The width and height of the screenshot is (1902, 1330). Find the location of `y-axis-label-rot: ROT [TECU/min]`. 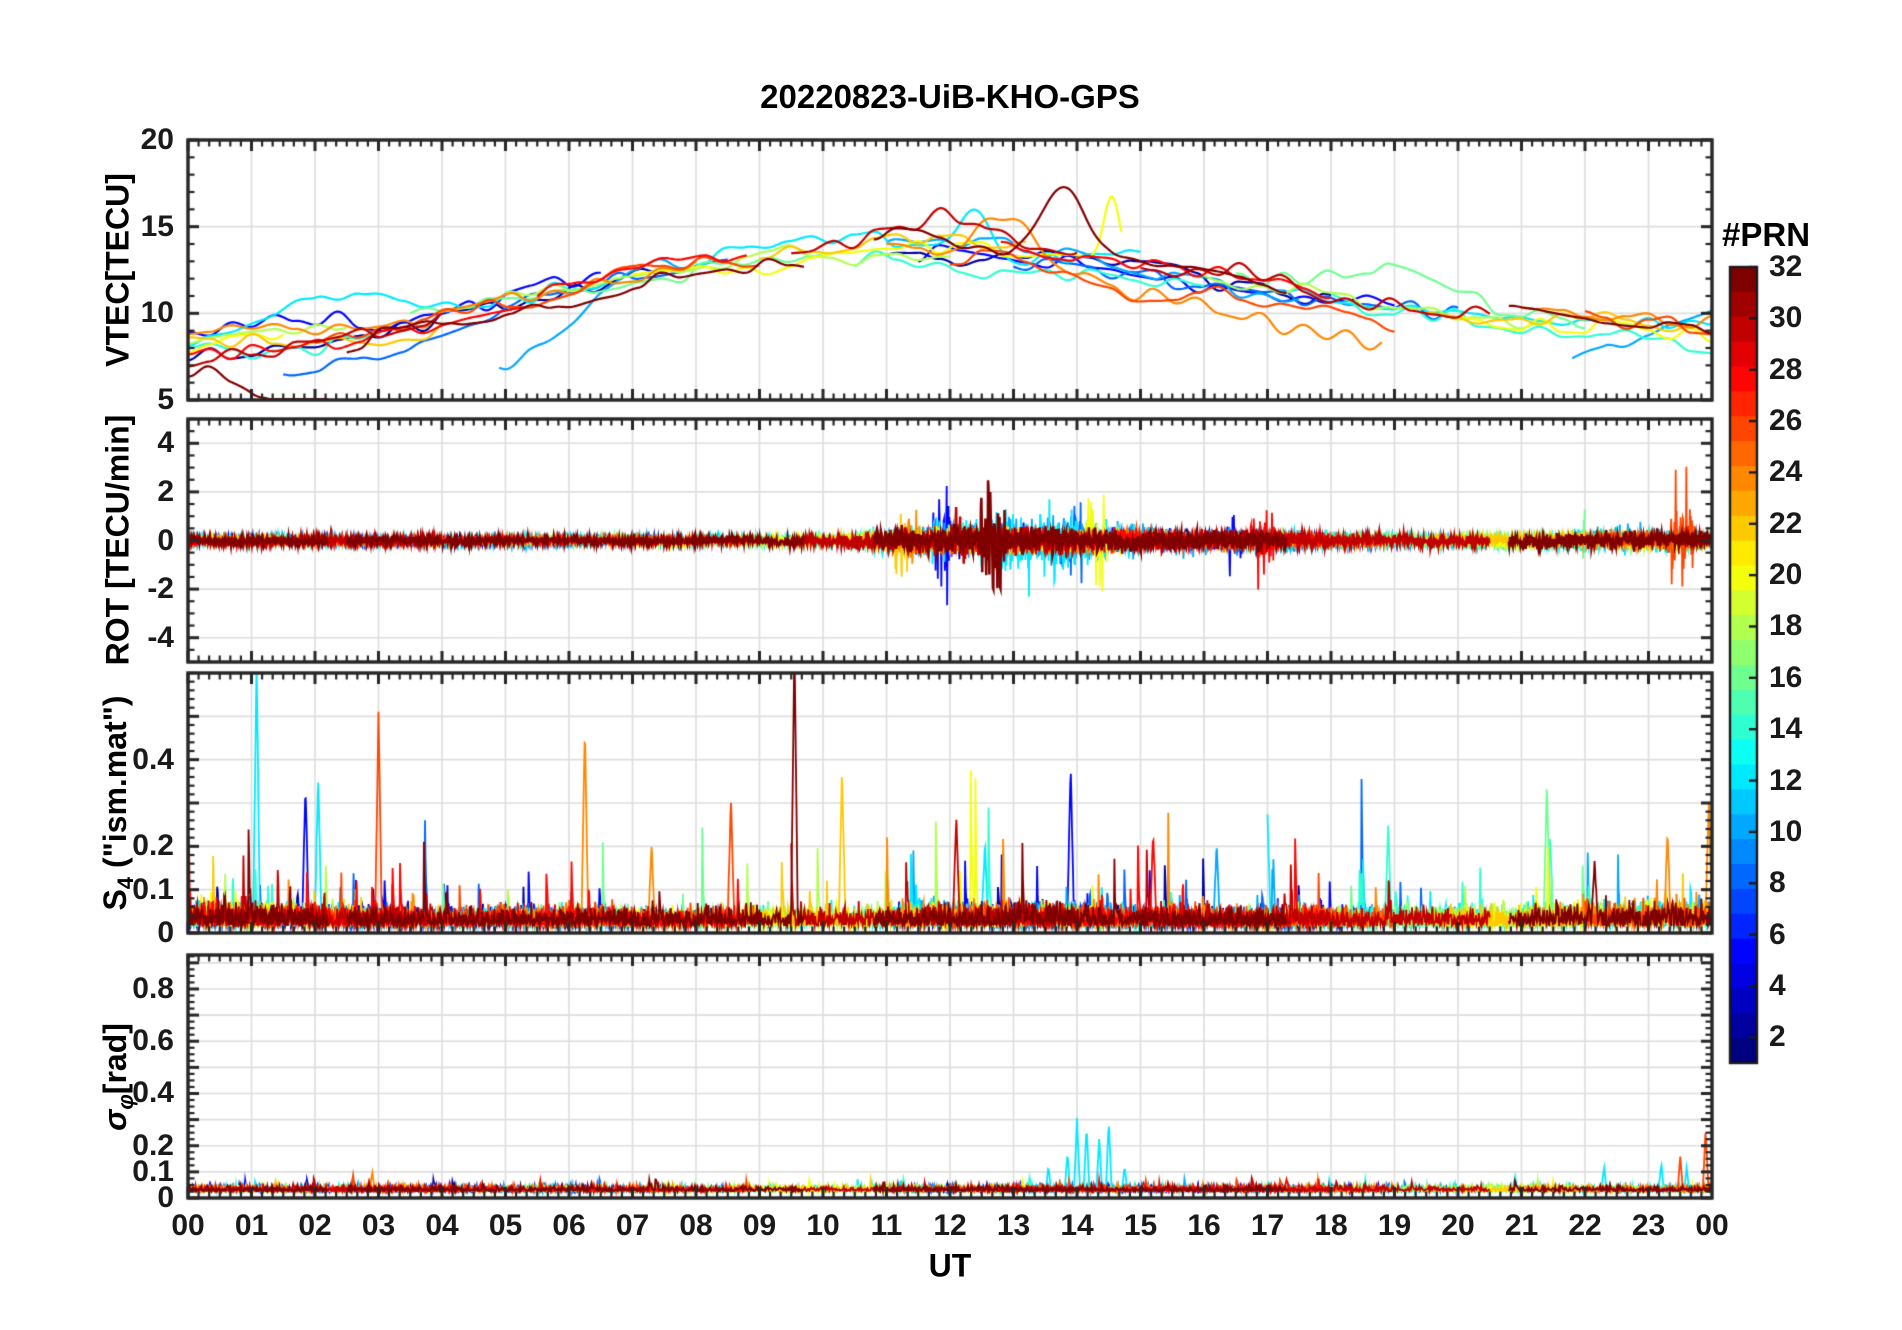

y-axis-label-rot: ROT [TECU/min] is located at coordinates (118, 540).